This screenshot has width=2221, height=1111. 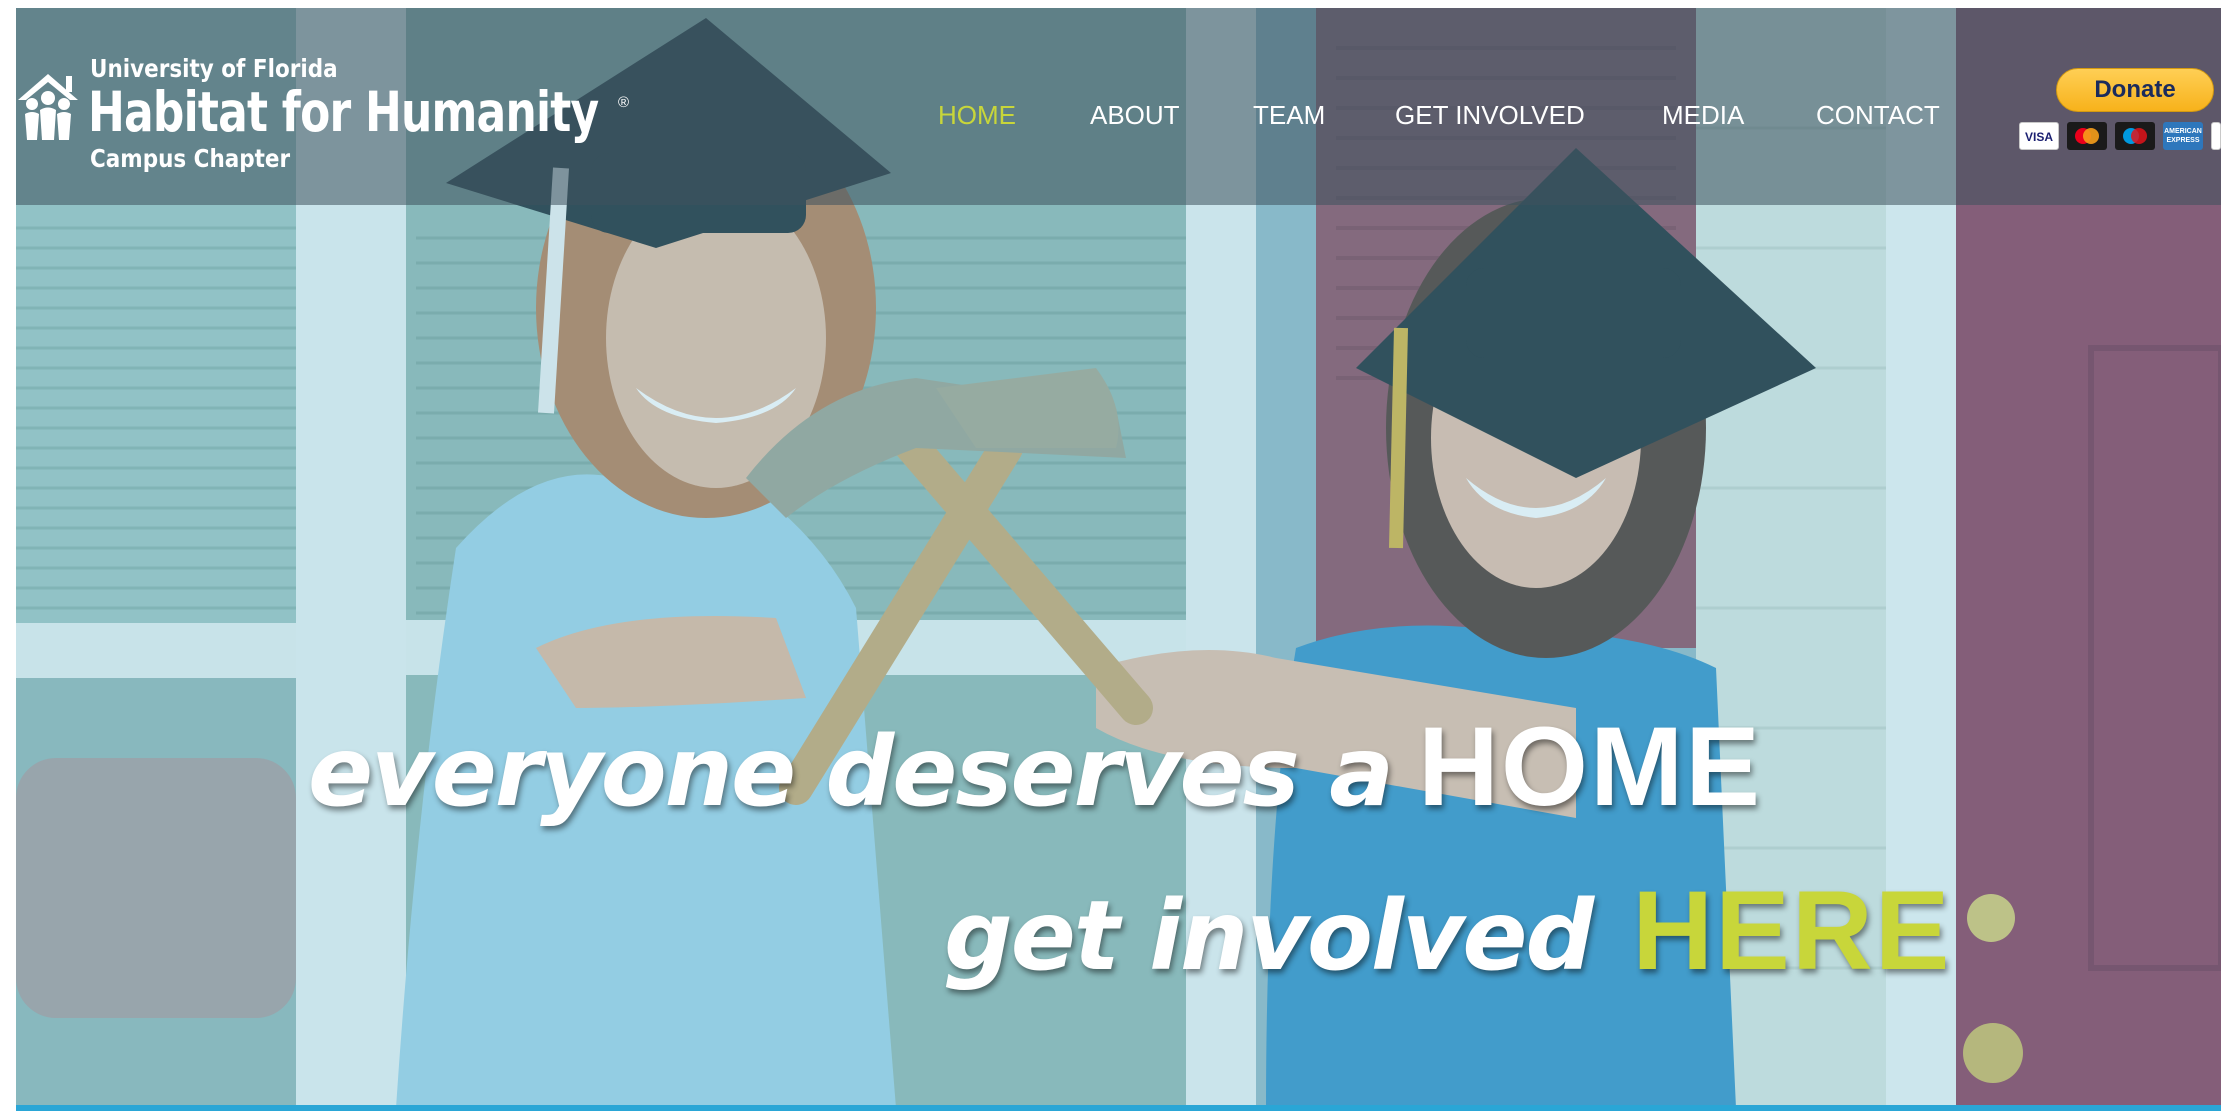 I want to click on nav-contact: CONTACT, so click(x=1878, y=115).